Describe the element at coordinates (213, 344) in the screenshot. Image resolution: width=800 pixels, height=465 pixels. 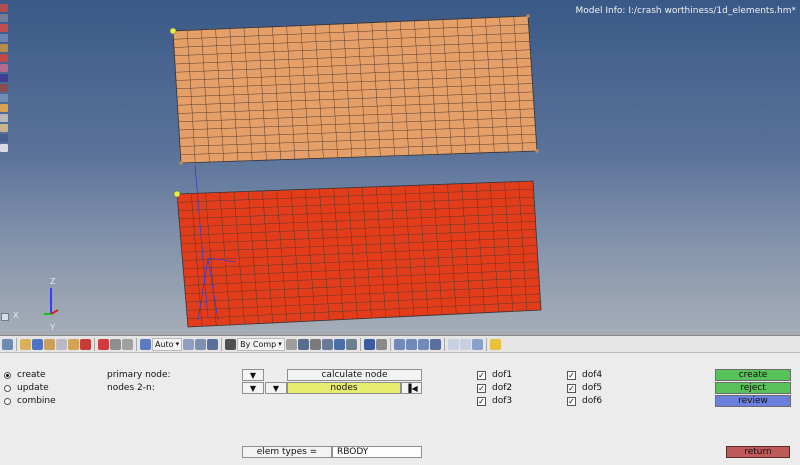
I see `cube-view-icon` at that location.